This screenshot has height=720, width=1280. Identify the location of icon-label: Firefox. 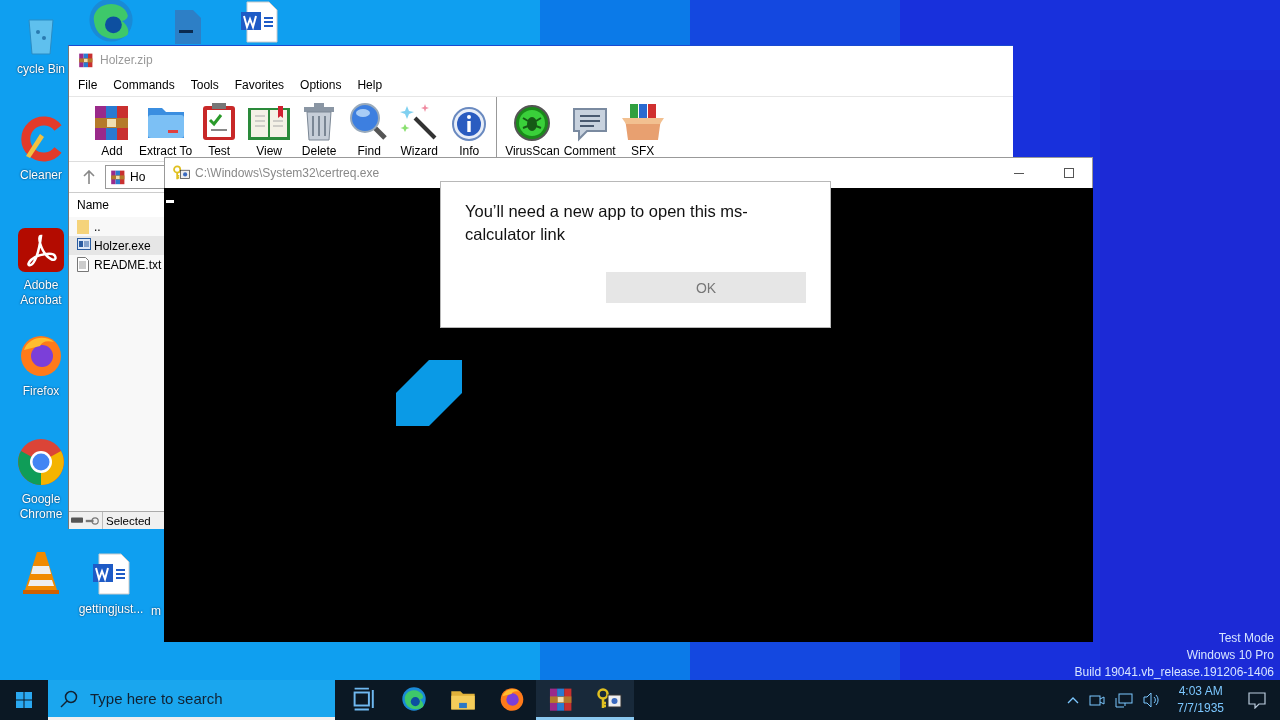
(41, 391).